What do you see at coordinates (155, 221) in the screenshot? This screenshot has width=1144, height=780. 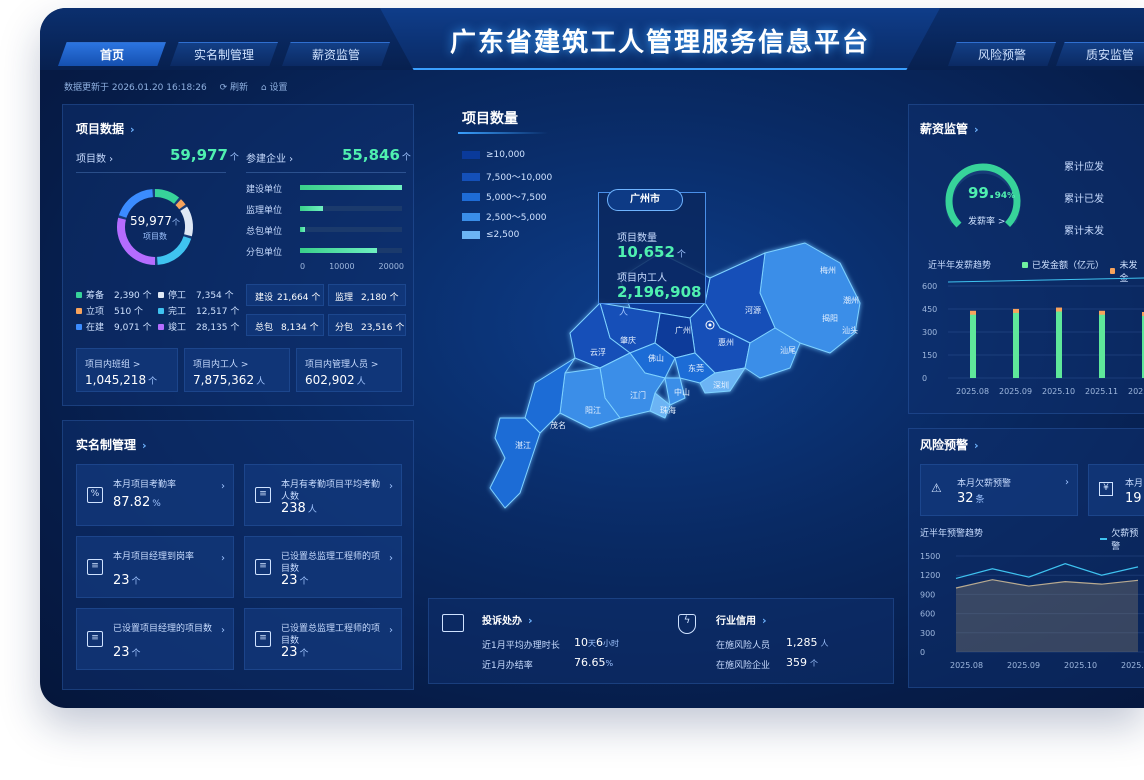 I see `donut-value: 59,977个` at bounding box center [155, 221].